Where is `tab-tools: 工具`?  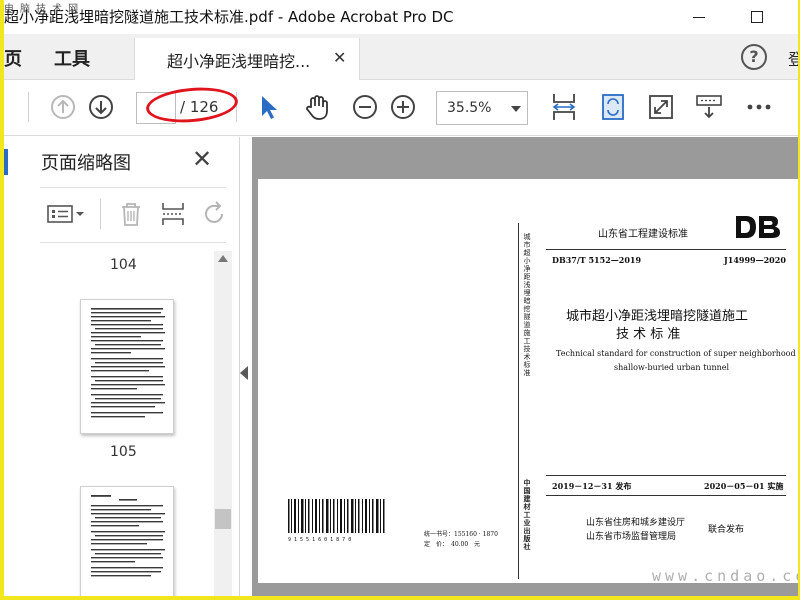
tab-tools: 工具 is located at coordinates (72, 58).